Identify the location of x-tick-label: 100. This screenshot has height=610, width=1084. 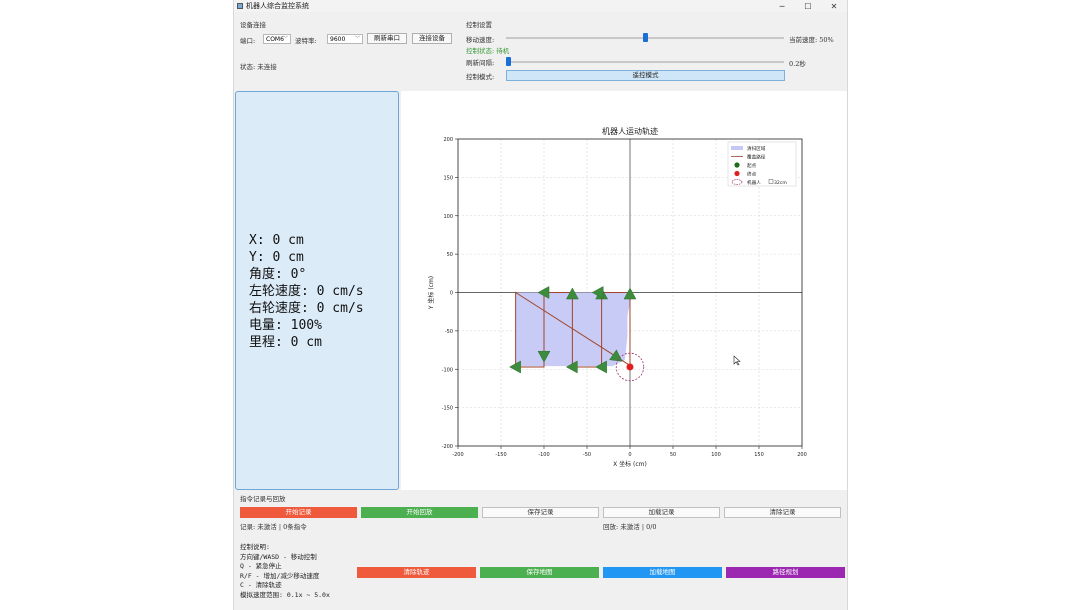
(716, 455).